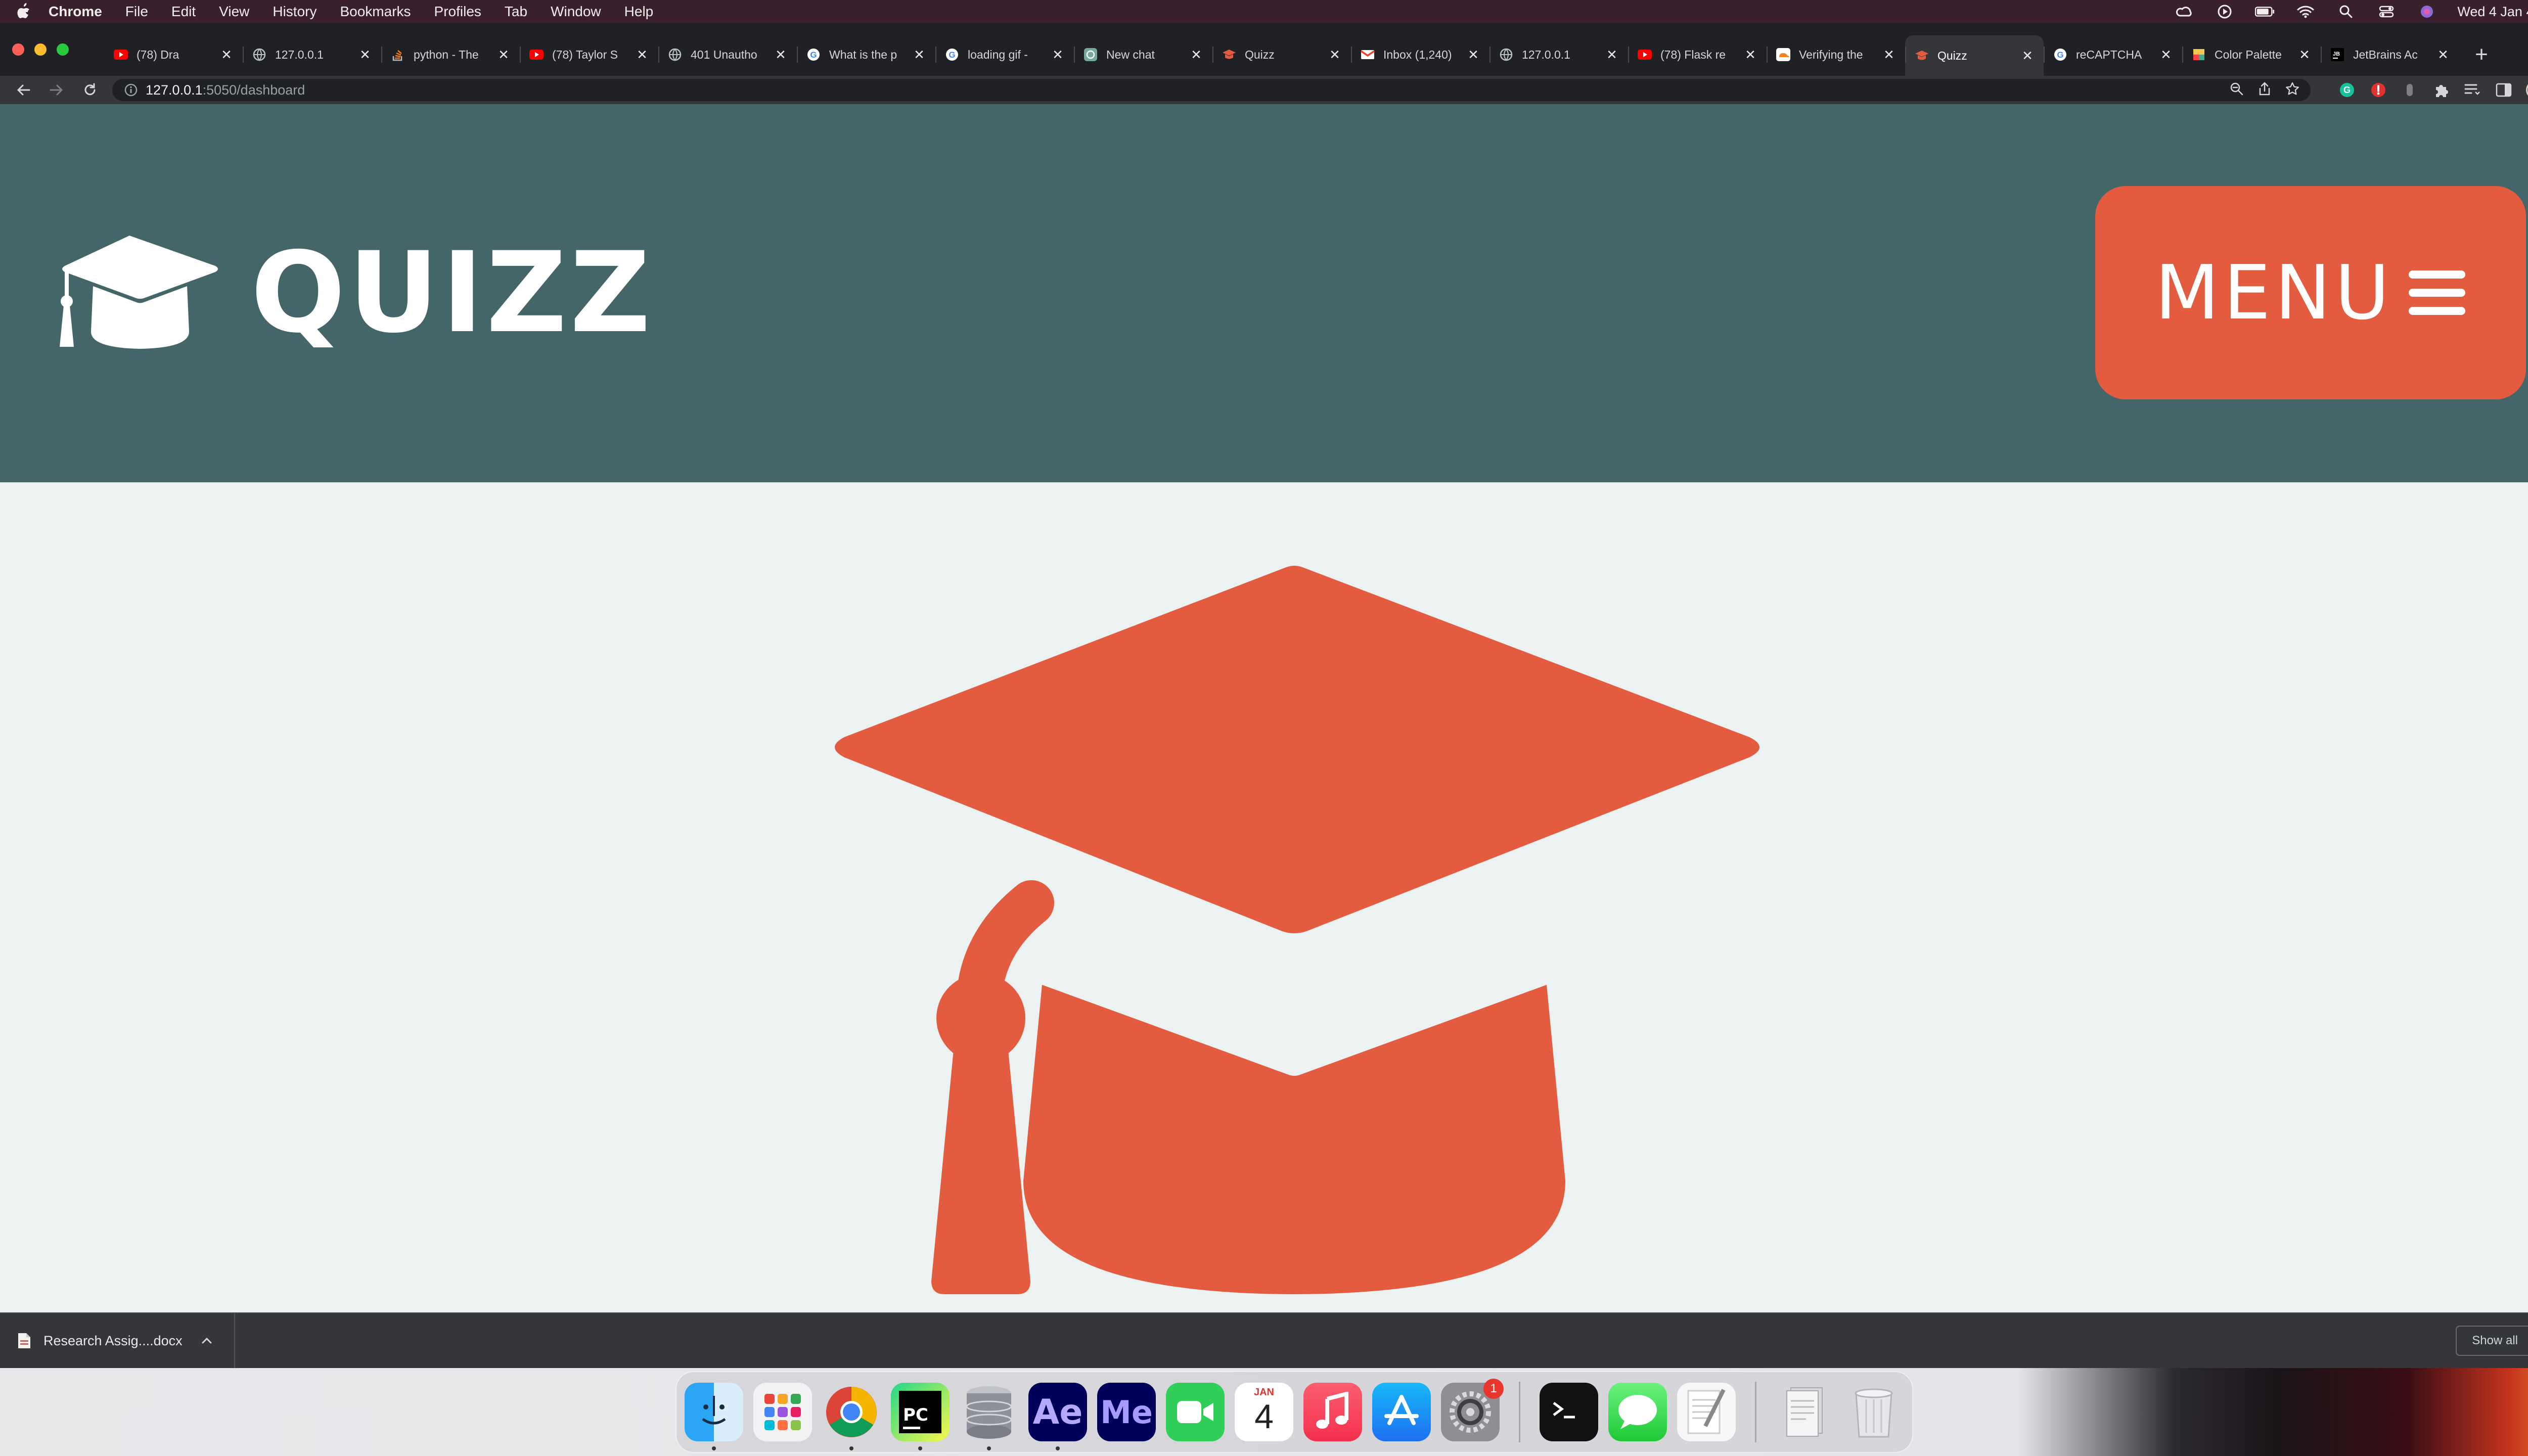  What do you see at coordinates (458, 12) in the screenshot?
I see `menu-profiles: Profiles` at bounding box center [458, 12].